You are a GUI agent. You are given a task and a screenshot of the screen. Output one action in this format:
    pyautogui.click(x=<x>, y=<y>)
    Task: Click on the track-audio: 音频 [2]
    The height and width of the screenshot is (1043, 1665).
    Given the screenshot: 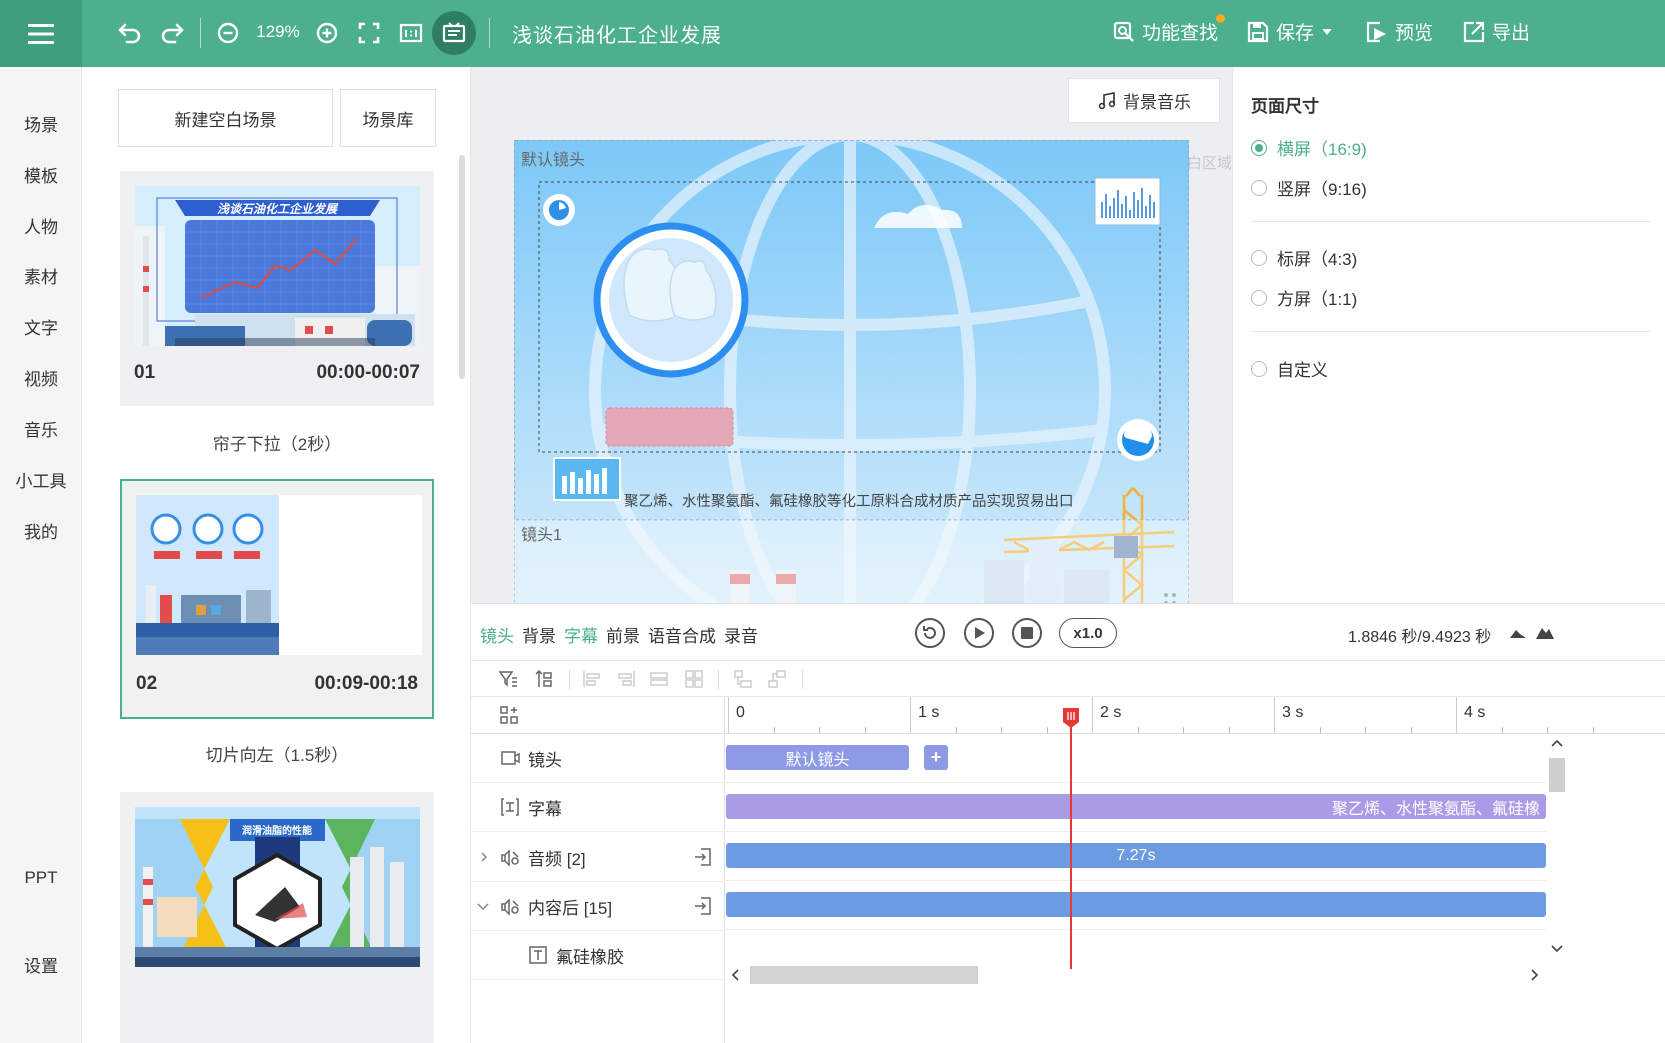 What is the action you would take?
    pyautogui.click(x=598, y=857)
    